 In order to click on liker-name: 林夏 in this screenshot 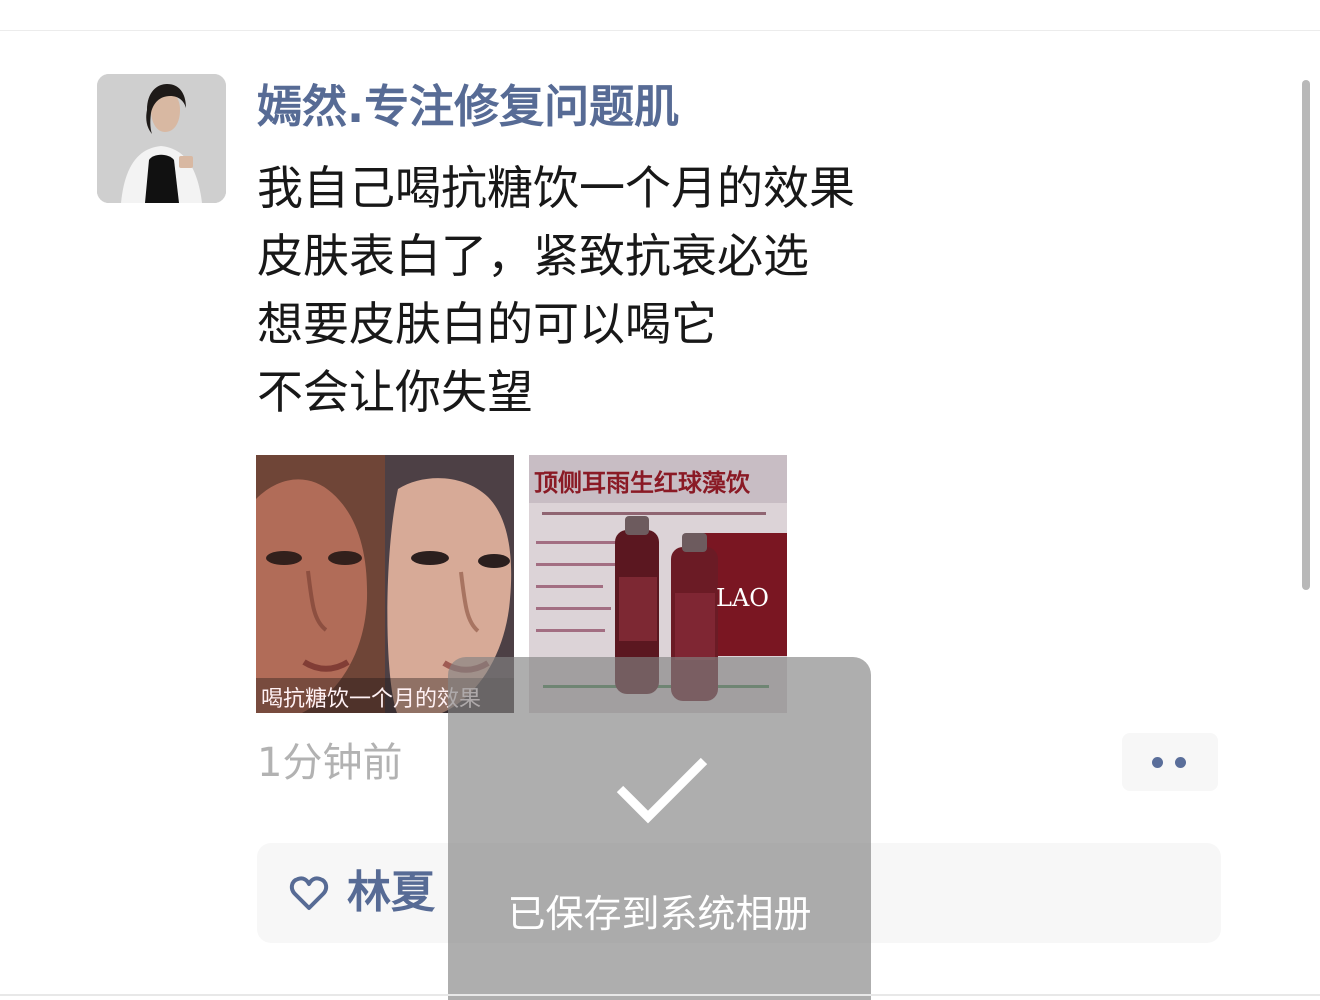, I will do `click(391, 893)`.